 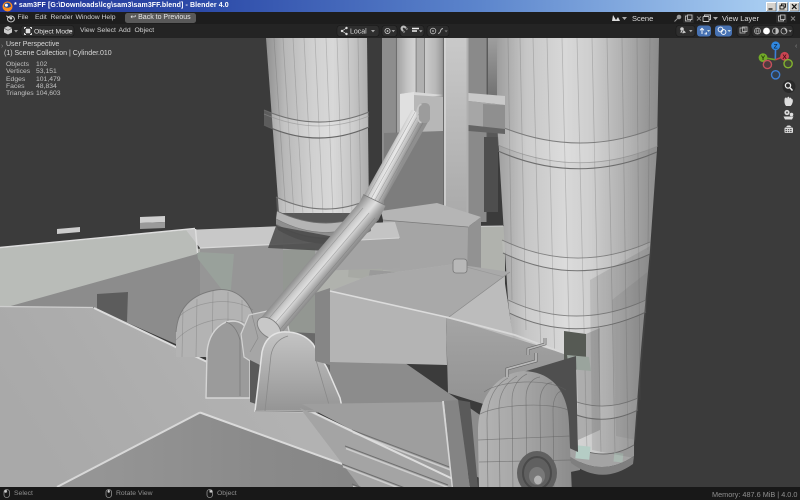 What do you see at coordinates (53, 31) in the screenshot?
I see `svg-text: Object Mode` at bounding box center [53, 31].